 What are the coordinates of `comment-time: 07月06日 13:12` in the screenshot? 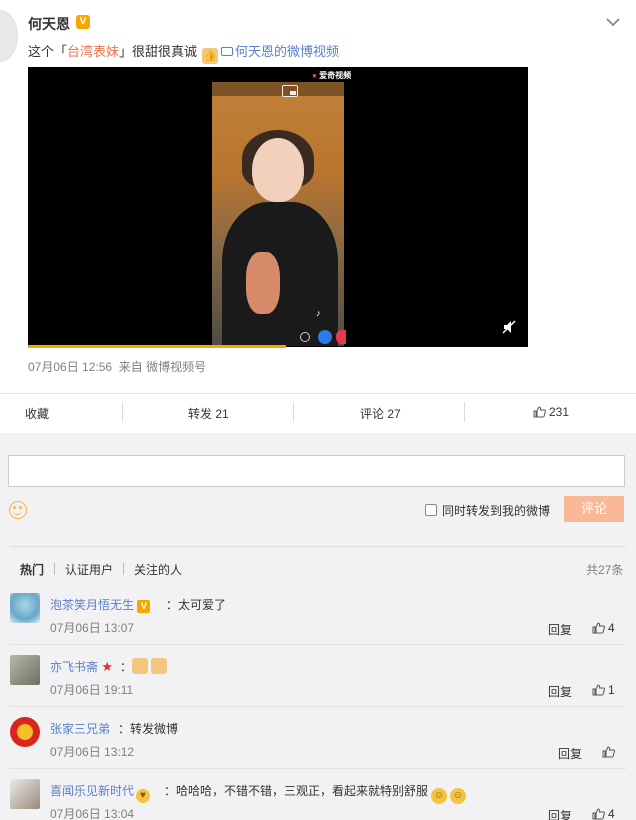 It's located at (92, 752).